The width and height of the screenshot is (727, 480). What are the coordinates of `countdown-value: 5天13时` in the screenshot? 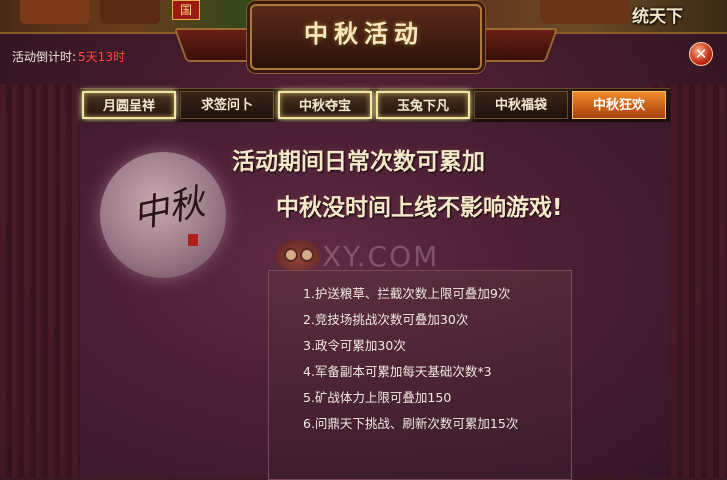 It's located at (101, 57).